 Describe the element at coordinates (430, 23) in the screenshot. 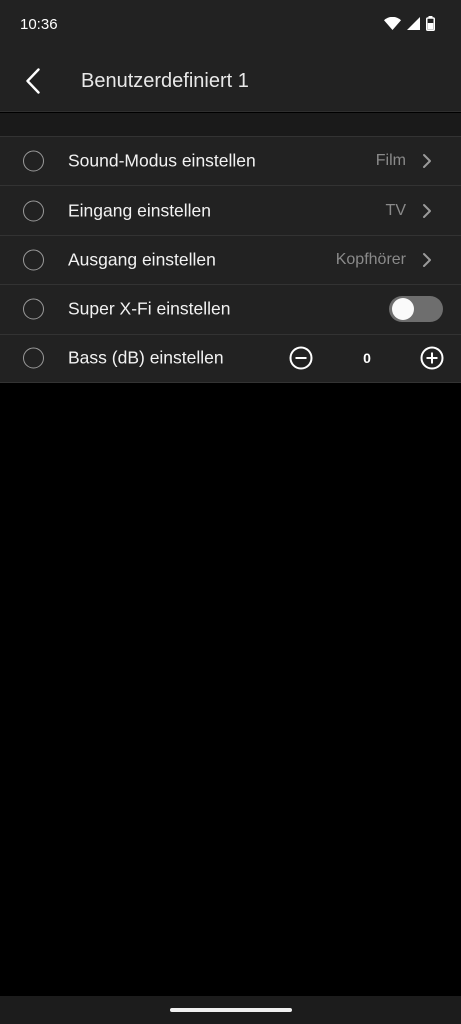

I see `battery-icon` at that location.